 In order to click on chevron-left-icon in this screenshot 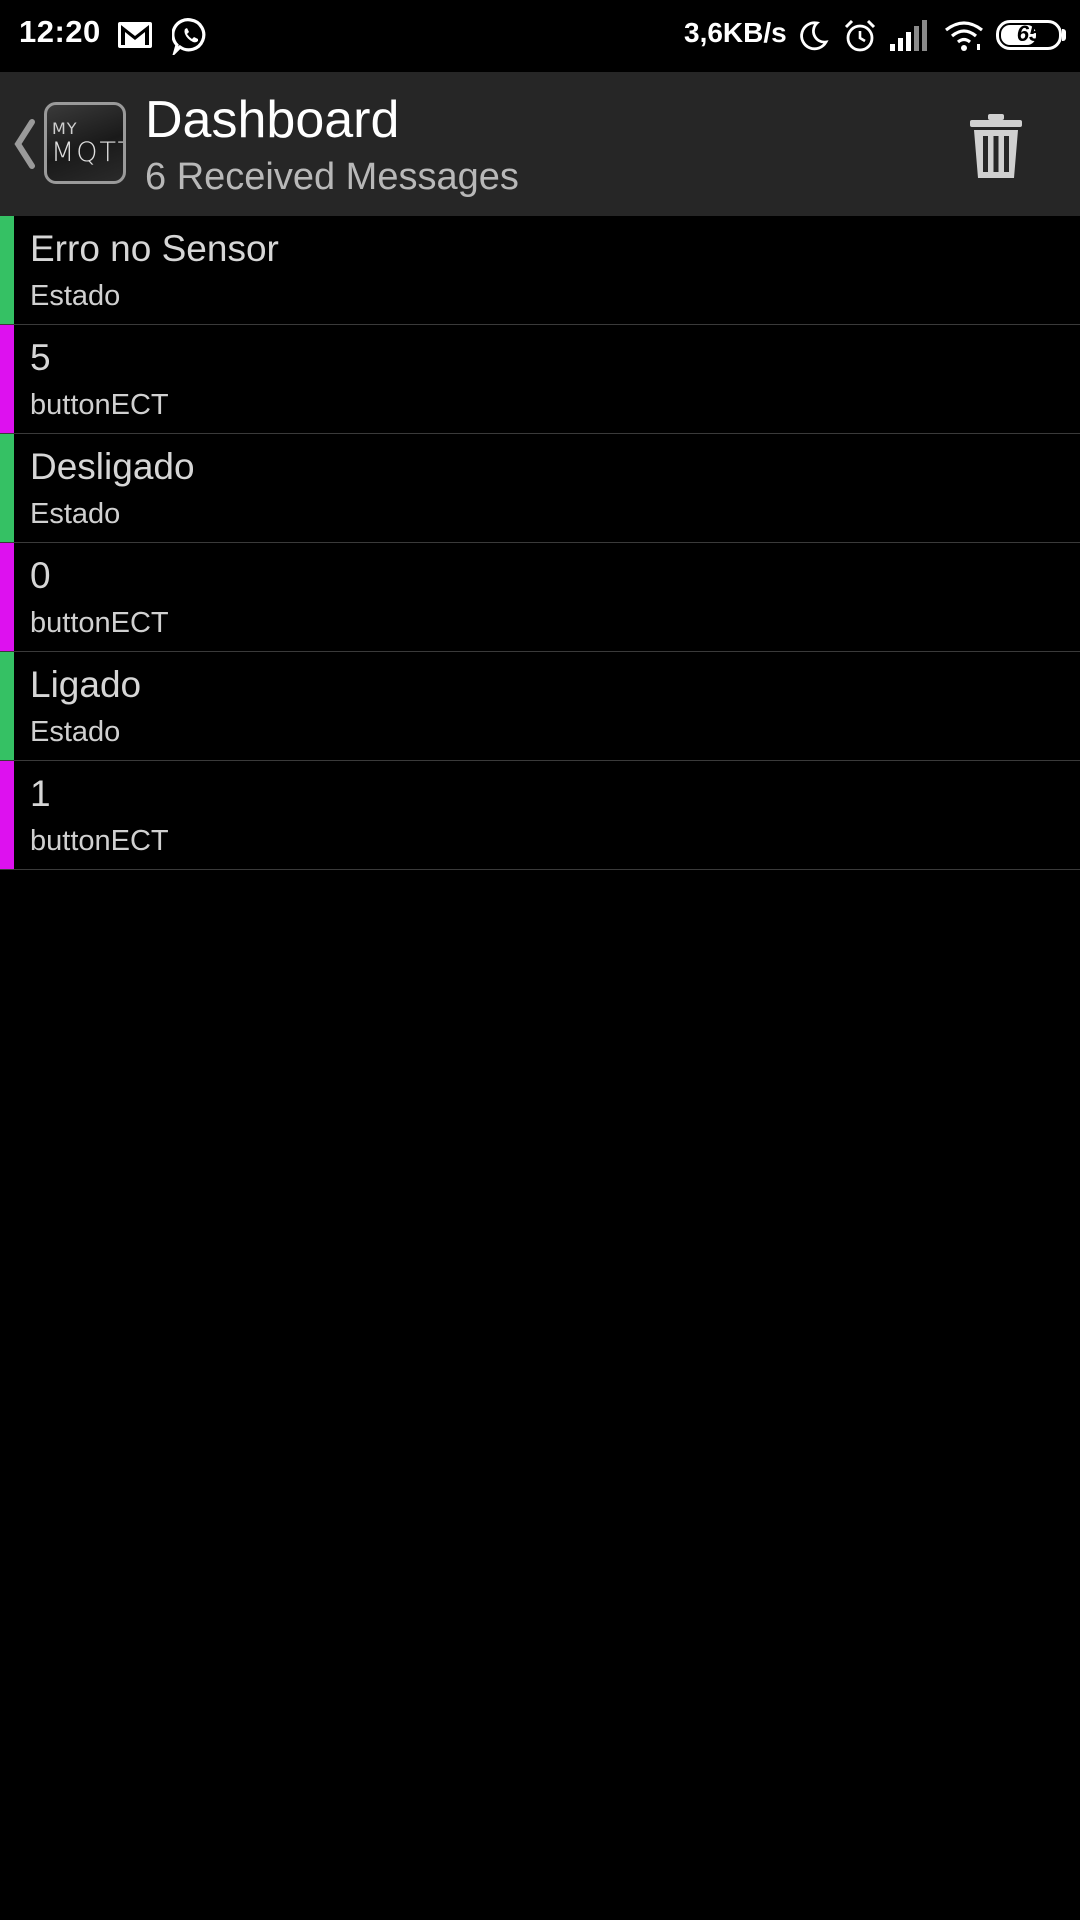, I will do `click(23, 144)`.